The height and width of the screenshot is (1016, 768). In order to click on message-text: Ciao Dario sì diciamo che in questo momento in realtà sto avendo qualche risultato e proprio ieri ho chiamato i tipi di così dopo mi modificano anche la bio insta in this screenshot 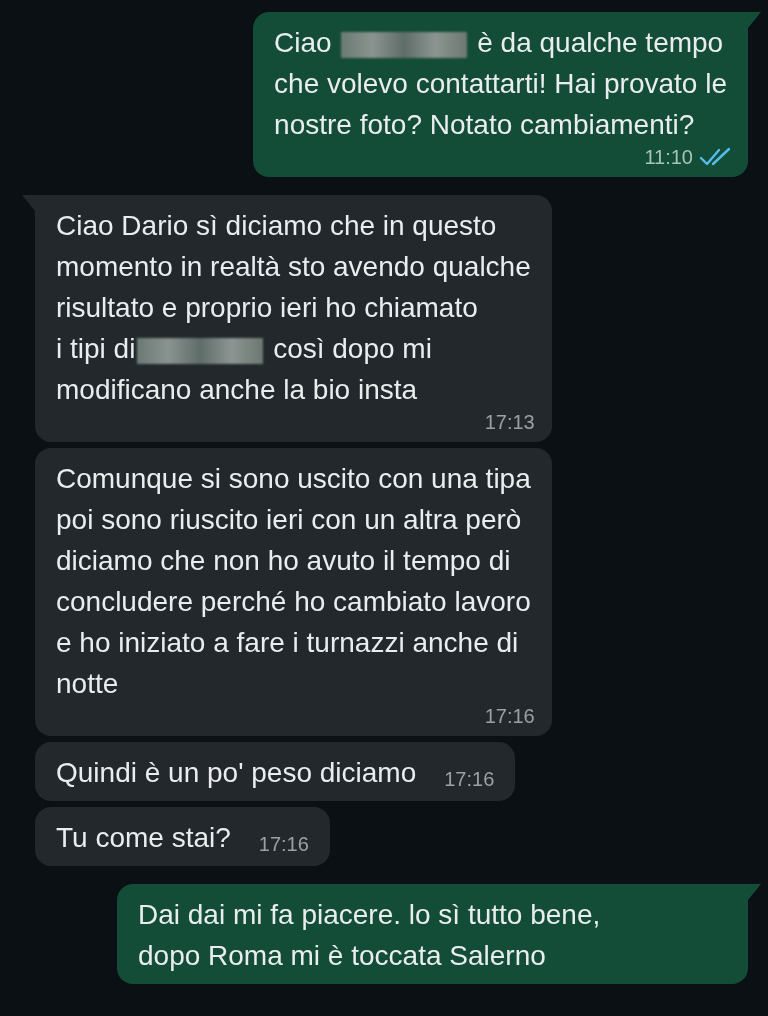, I will do `click(293, 308)`.